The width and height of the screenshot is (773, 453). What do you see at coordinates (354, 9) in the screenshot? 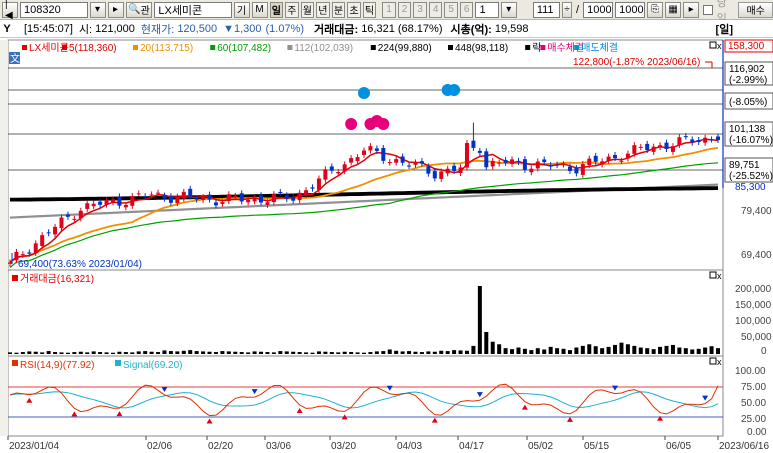
I see `period-second-tab: 초` at bounding box center [354, 9].